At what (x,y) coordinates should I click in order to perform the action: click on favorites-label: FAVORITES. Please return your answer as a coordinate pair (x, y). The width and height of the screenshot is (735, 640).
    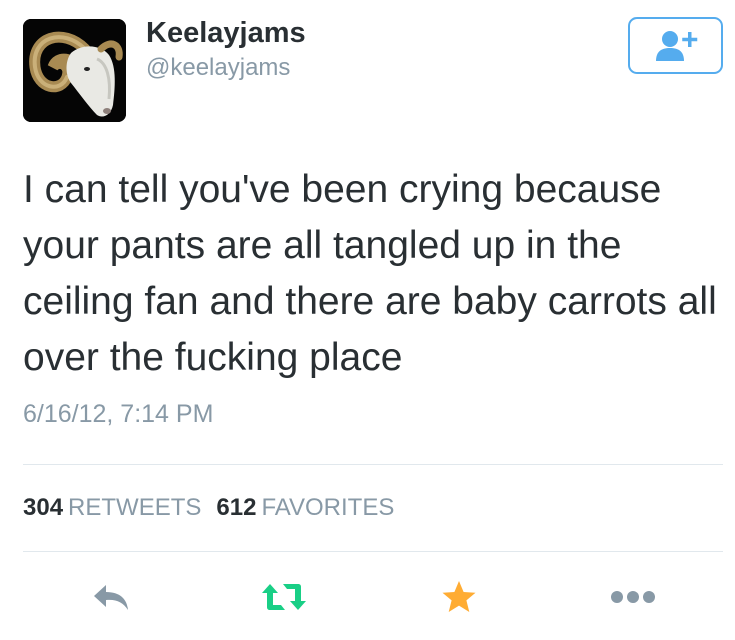
    Looking at the image, I should click on (328, 507).